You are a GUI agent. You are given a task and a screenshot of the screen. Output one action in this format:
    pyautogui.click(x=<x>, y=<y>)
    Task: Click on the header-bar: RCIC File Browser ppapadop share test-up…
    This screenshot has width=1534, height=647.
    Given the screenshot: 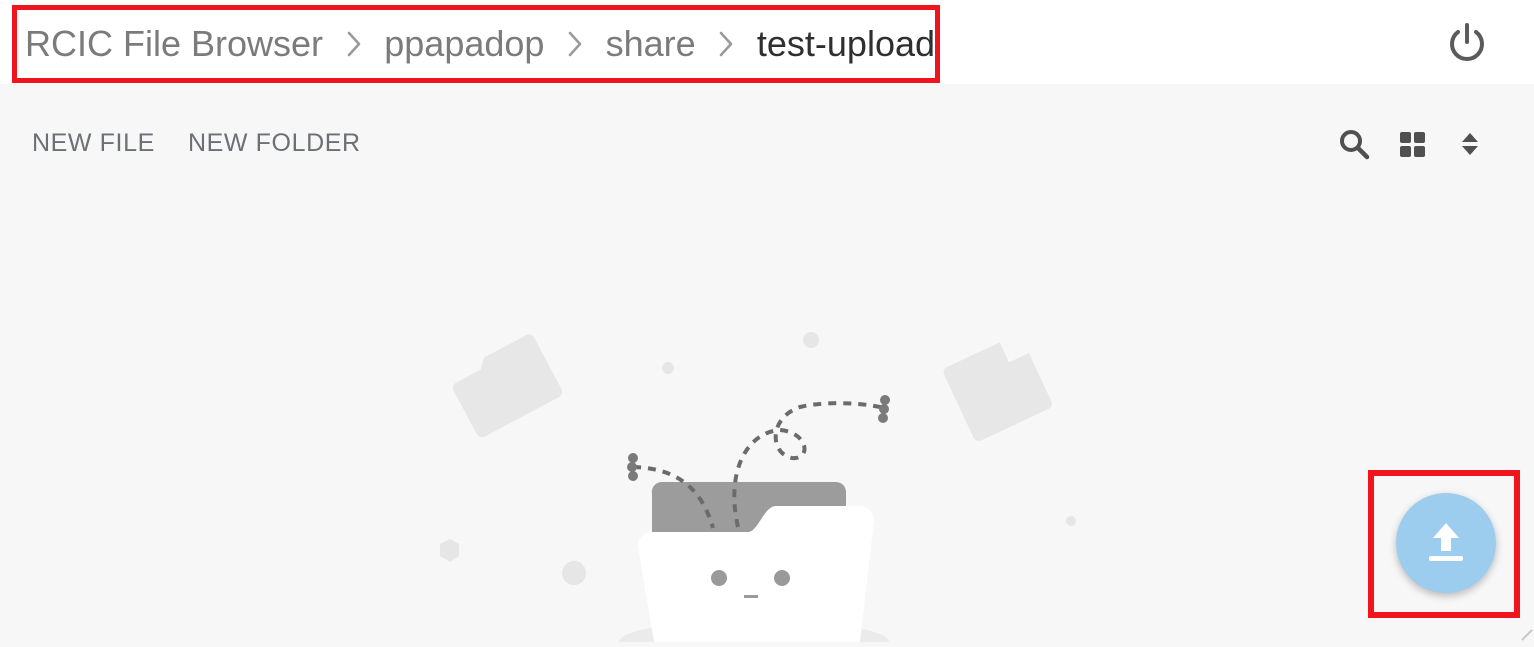 What is the action you would take?
    pyautogui.click(x=767, y=42)
    